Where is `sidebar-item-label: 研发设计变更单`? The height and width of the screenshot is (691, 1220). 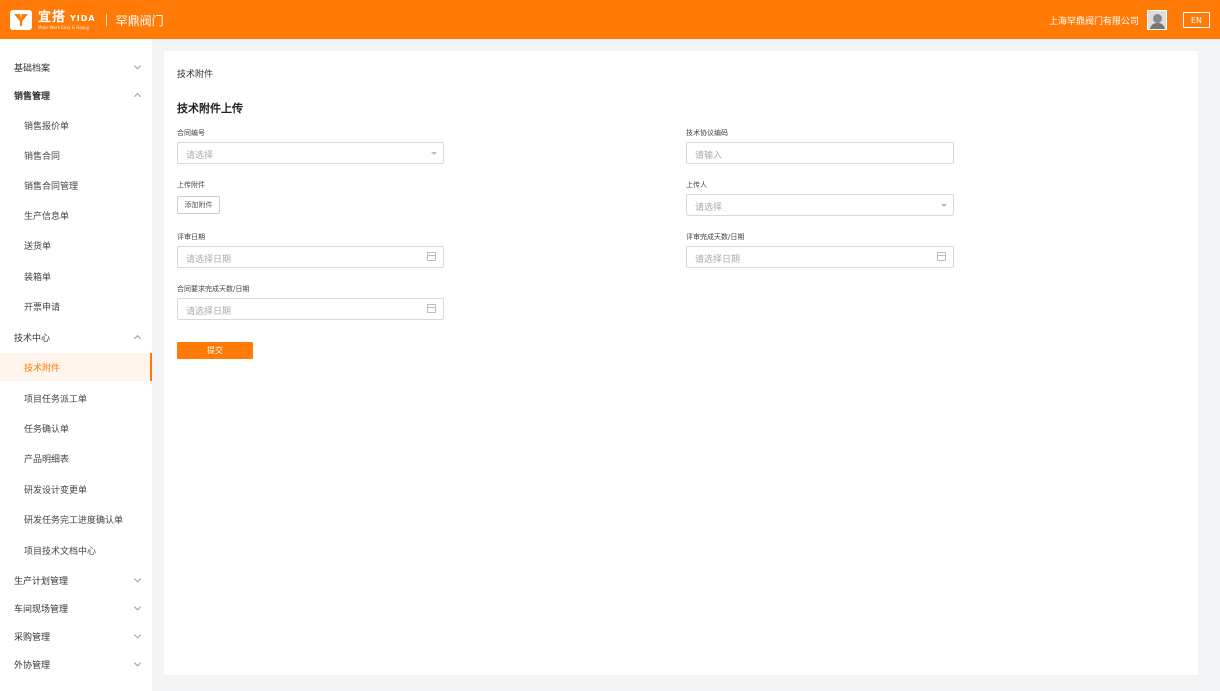 sidebar-item-label: 研发设计变更单 is located at coordinates (56, 490).